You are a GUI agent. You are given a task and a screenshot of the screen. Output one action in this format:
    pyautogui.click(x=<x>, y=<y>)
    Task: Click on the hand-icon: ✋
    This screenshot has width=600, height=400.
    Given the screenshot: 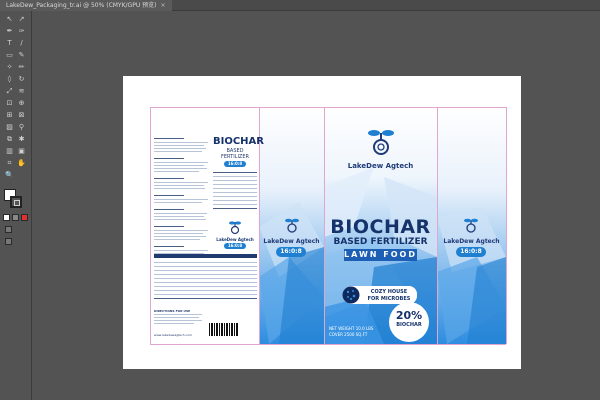 What is the action you would take?
    pyautogui.click(x=21, y=163)
    